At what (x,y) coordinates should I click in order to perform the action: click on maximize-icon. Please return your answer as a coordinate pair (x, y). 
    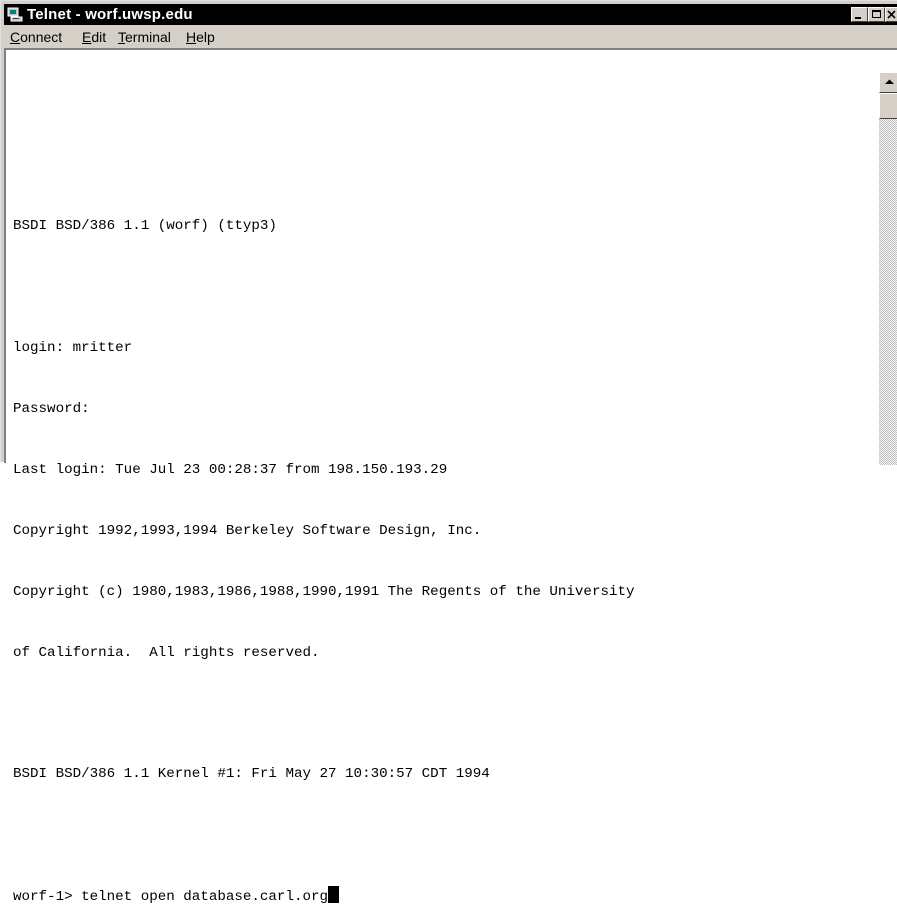
    Looking at the image, I should click on (876, 14).